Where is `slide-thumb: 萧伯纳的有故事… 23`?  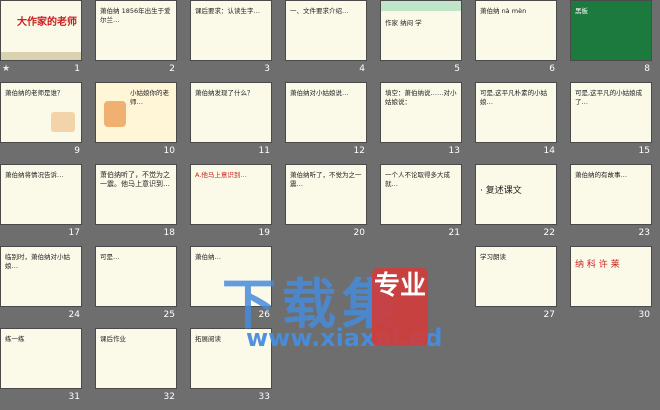 slide-thumb: 萧伯纳的有故事… 23 is located at coordinates (611, 205).